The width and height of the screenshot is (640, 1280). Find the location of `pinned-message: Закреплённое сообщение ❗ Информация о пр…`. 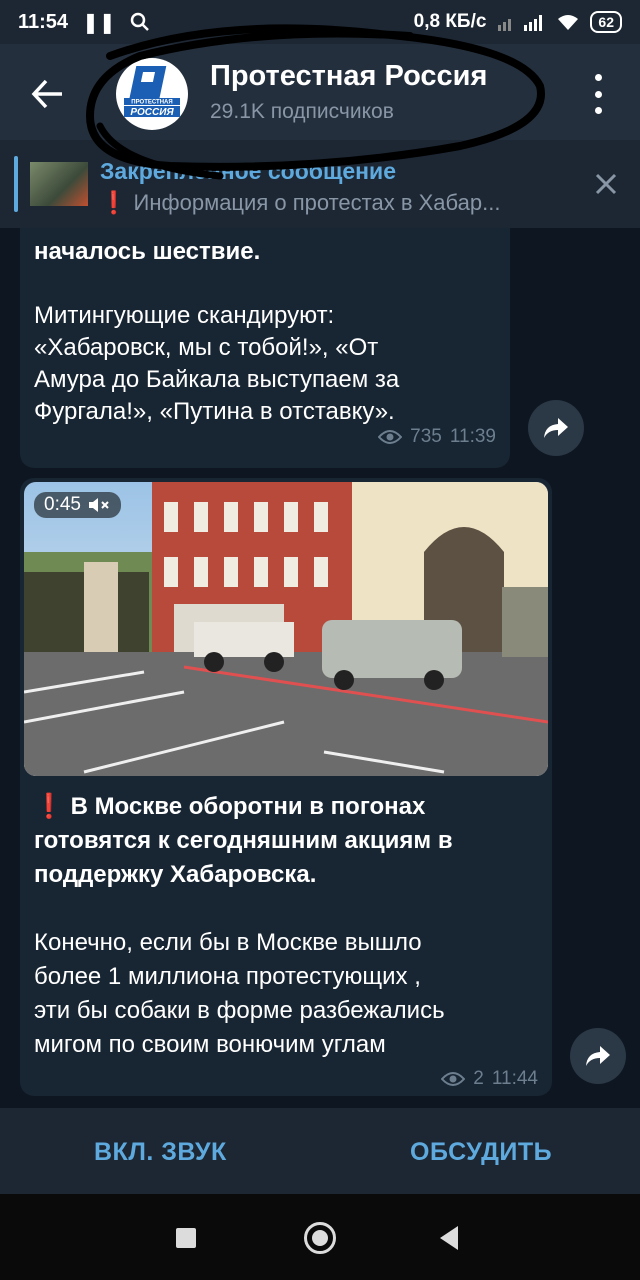

pinned-message: Закреплённое сообщение ❗ Информация о пр… is located at coordinates (320, 184).